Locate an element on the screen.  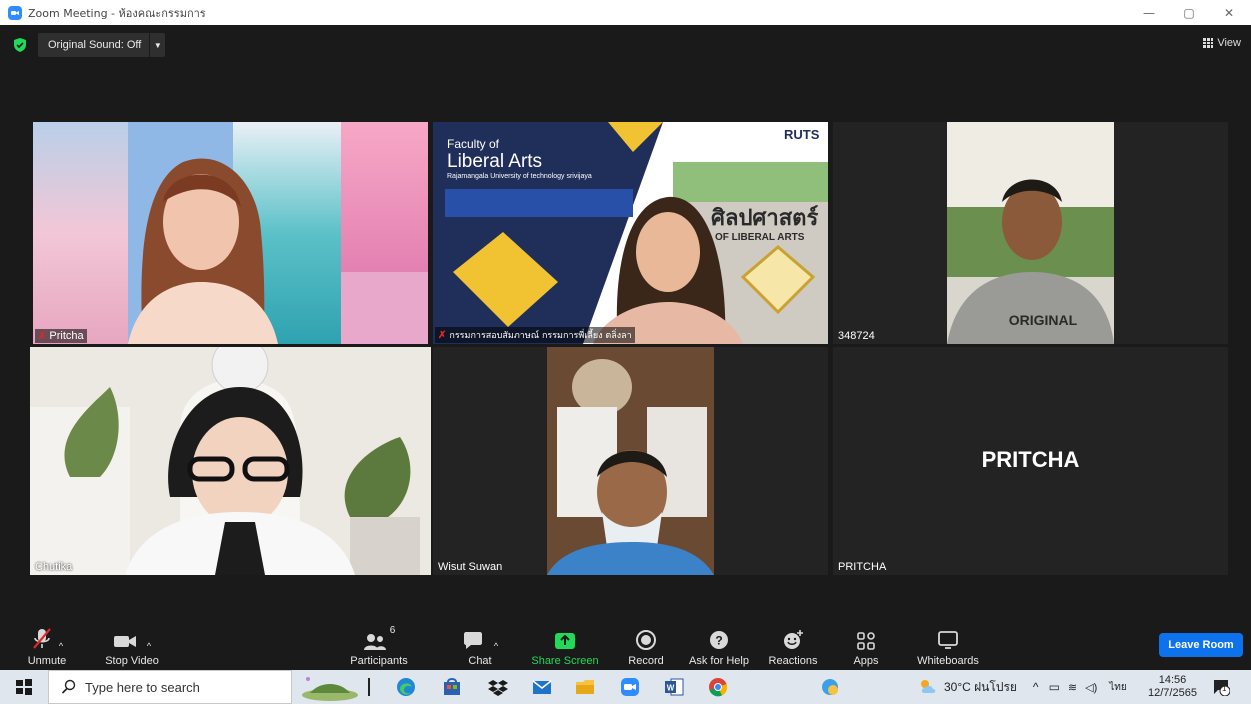
notification-icon is located at coordinates (1222, 688).